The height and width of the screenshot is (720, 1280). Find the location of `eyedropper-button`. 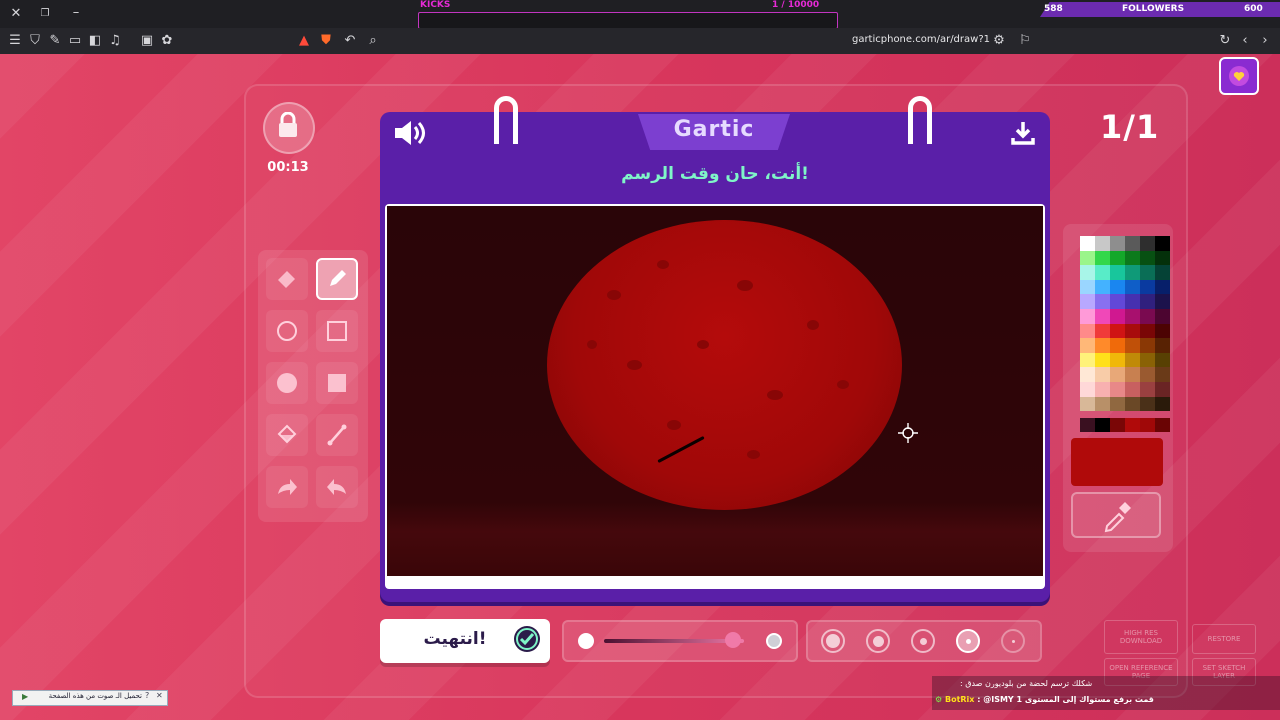

eyedropper-button is located at coordinates (1116, 515).